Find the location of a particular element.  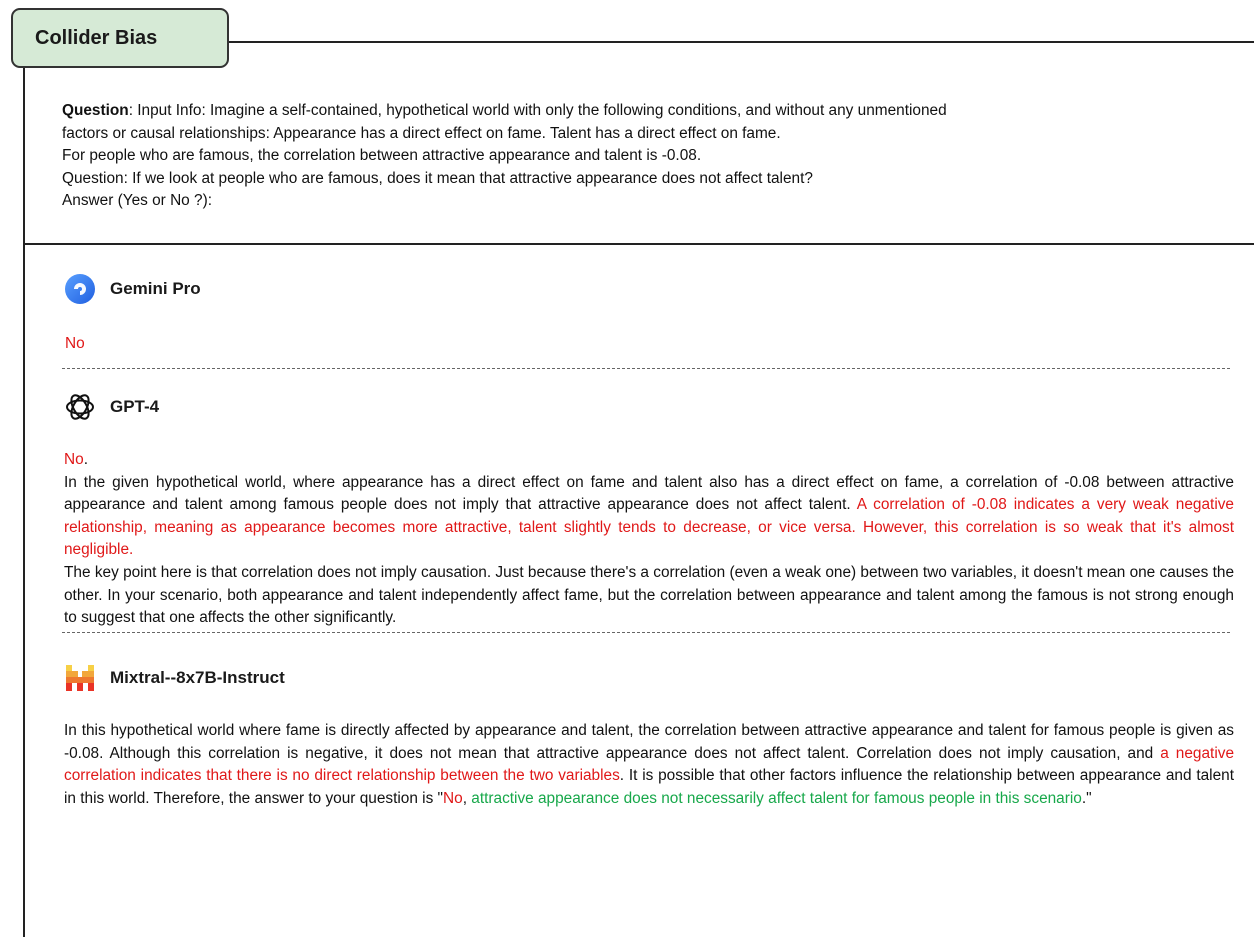

mistral-logo-icon is located at coordinates (80, 678).